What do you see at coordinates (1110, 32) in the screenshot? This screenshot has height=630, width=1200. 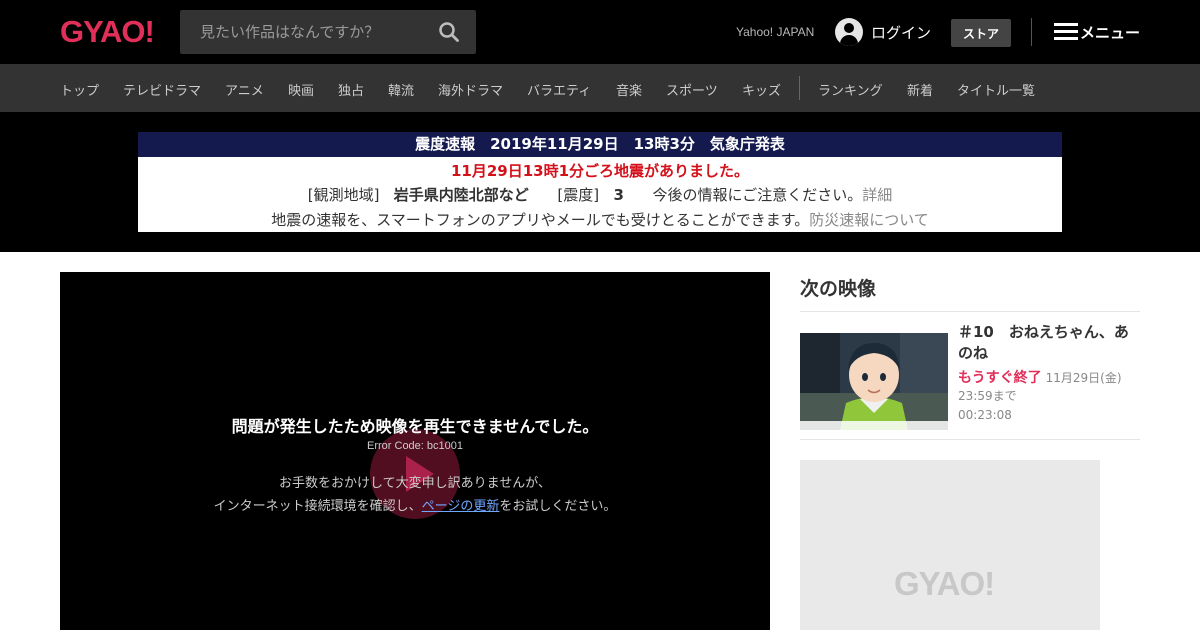 I see `menu-label: メニュー` at bounding box center [1110, 32].